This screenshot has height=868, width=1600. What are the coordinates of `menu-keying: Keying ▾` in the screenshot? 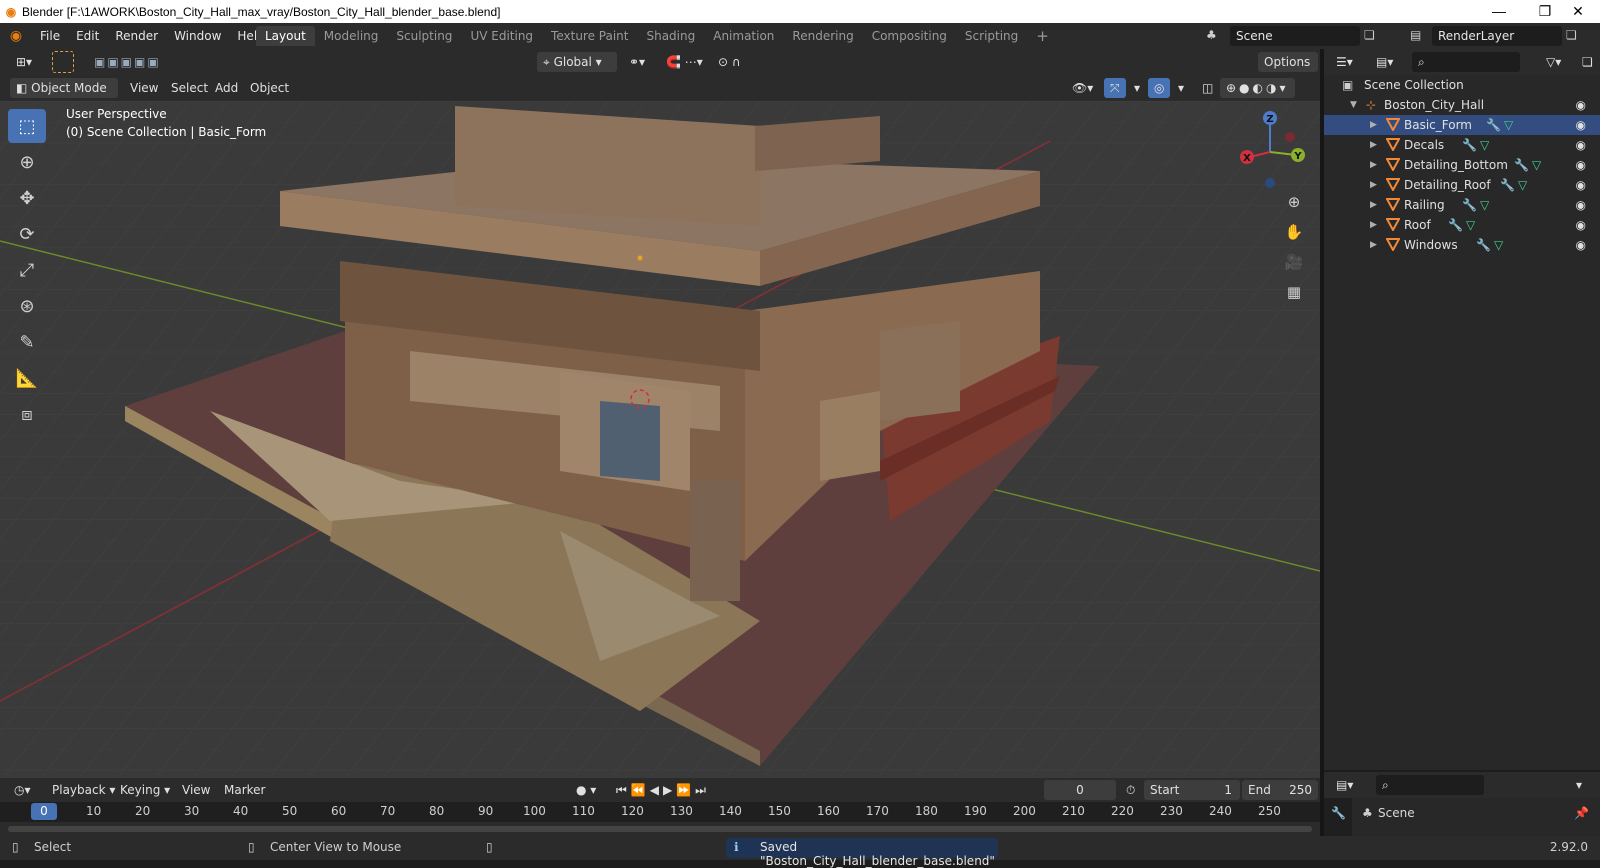 It's located at (145, 790).